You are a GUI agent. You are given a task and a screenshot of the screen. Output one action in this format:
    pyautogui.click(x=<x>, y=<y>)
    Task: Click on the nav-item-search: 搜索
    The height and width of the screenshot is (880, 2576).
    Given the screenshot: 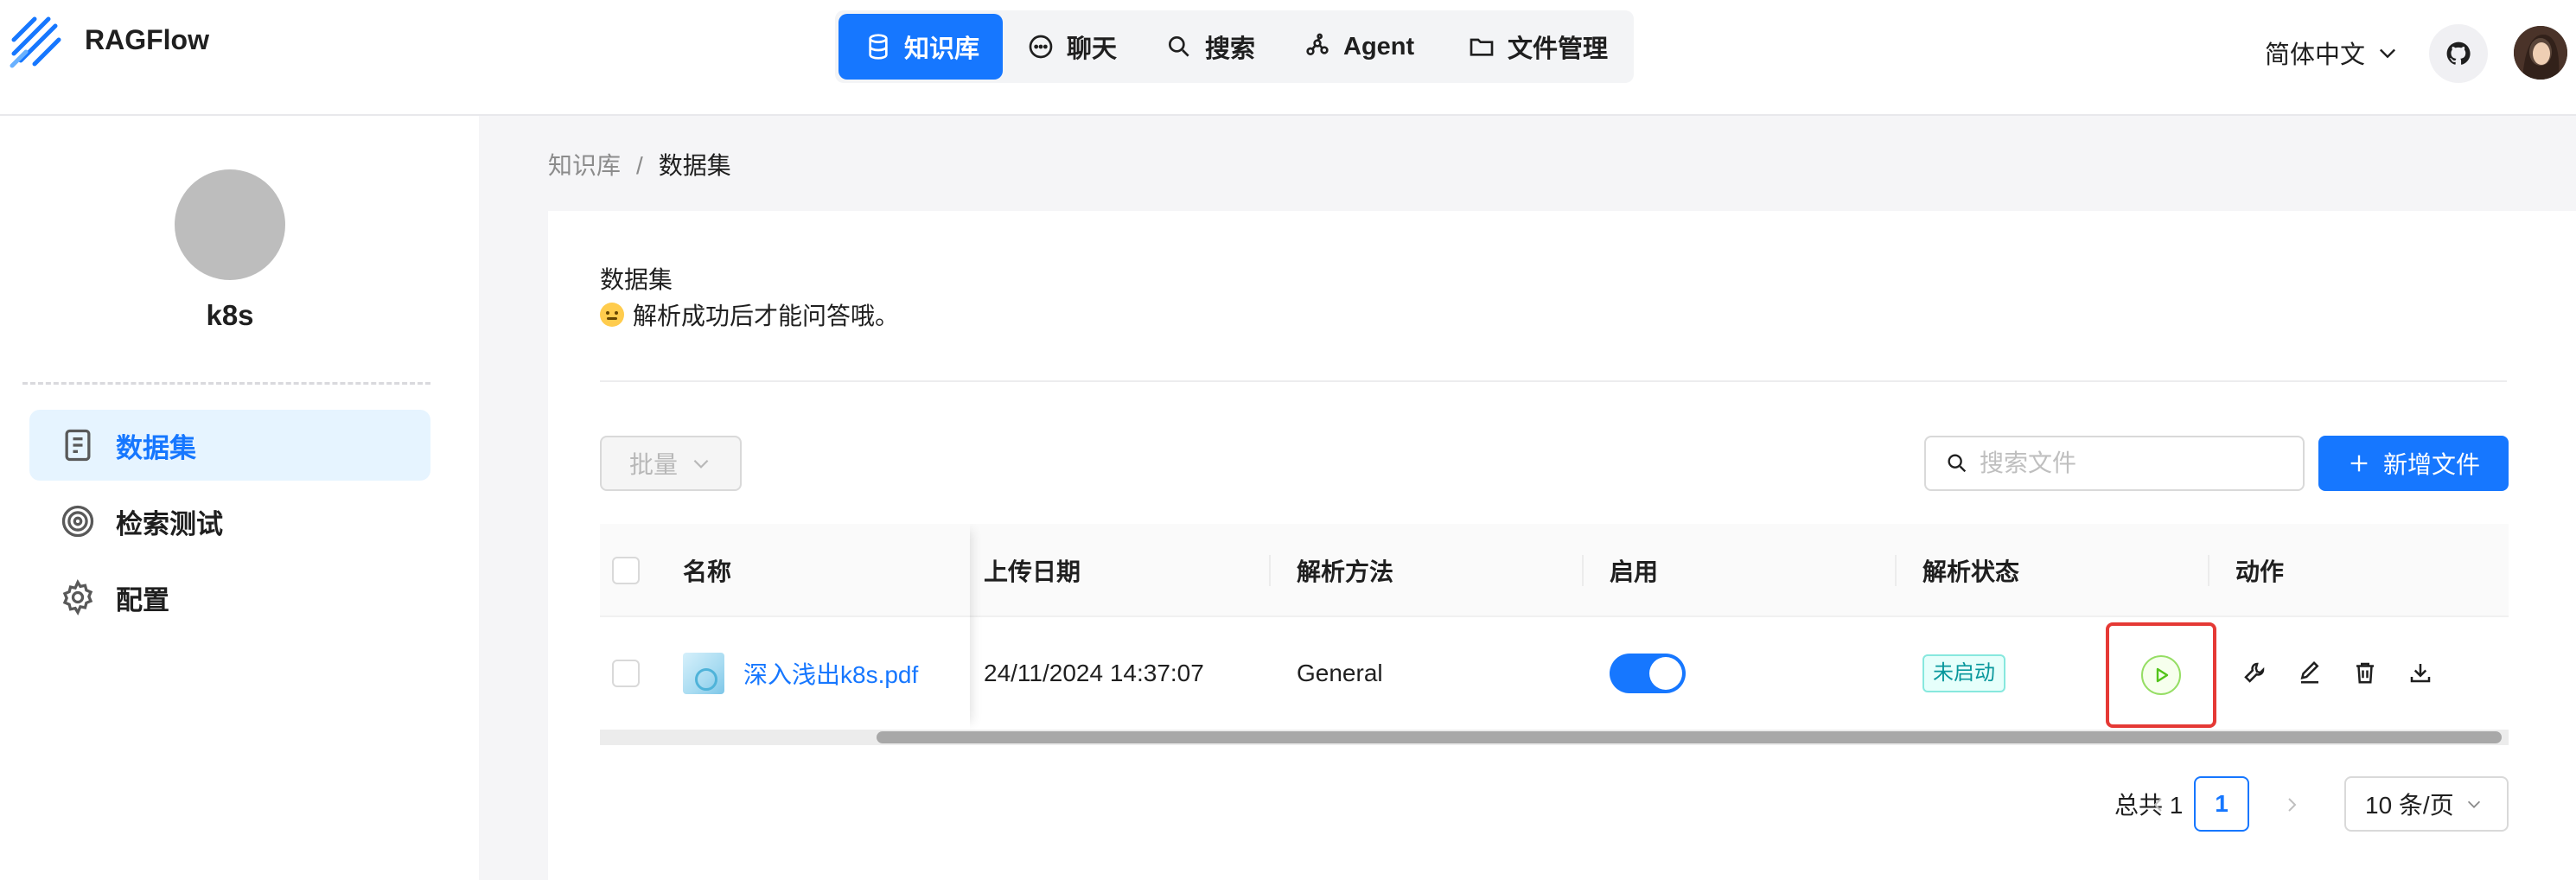 What is the action you would take?
    pyautogui.click(x=1225, y=47)
    